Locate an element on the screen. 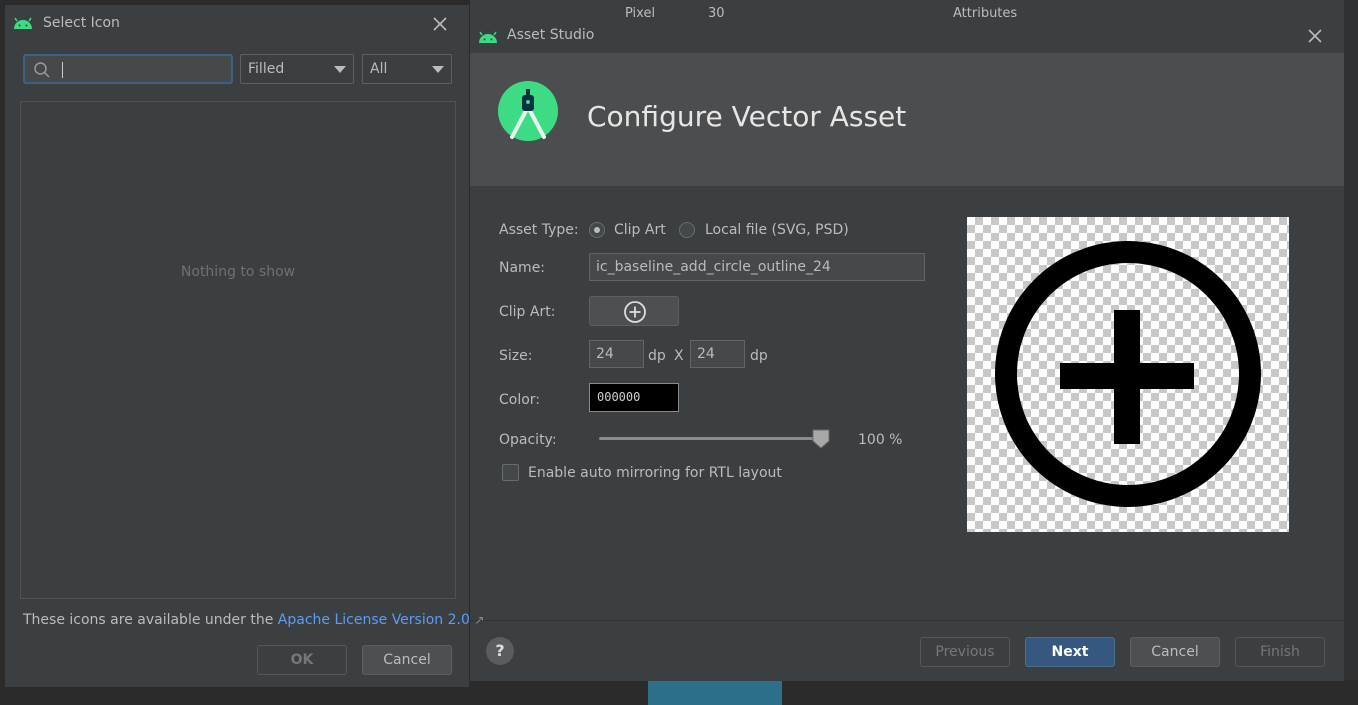 The width and height of the screenshot is (1358, 705). device-selector: Pixel is located at coordinates (640, 13).